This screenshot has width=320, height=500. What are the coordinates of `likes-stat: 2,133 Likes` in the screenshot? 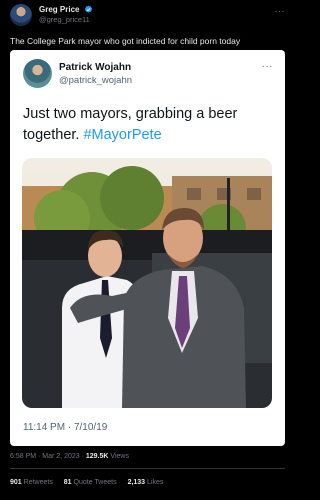 It's located at (146, 482).